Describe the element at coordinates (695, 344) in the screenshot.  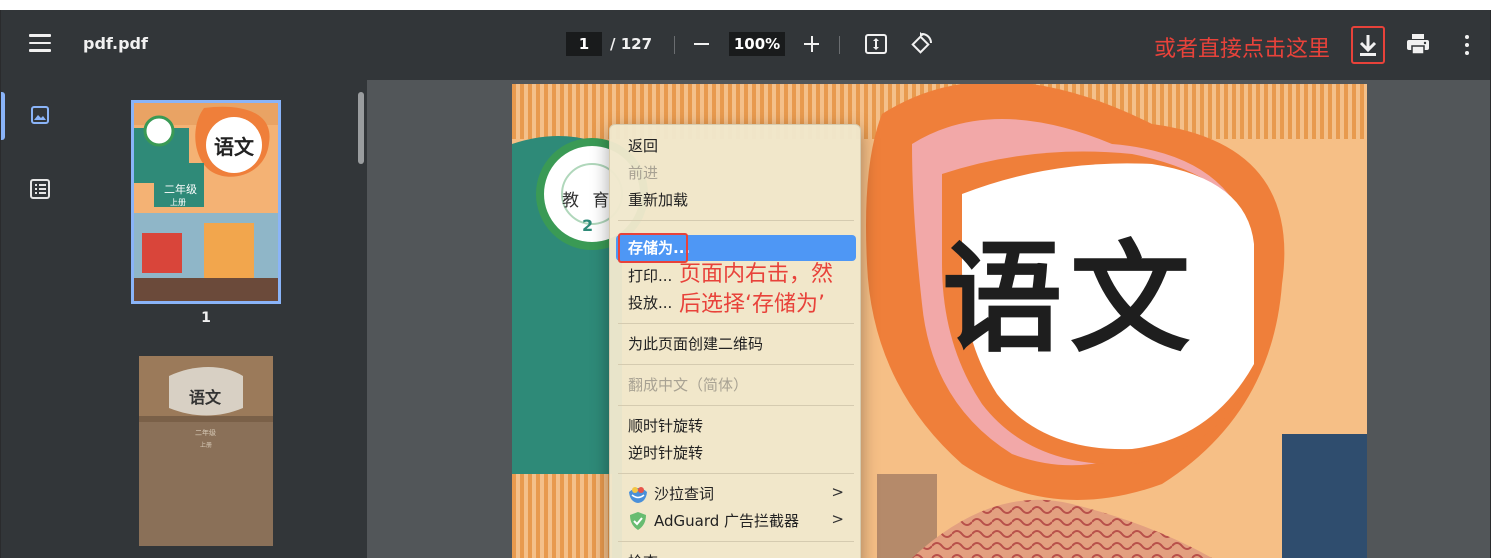
I see `menu-item-qr-code: 为此页面创建二维码` at that location.